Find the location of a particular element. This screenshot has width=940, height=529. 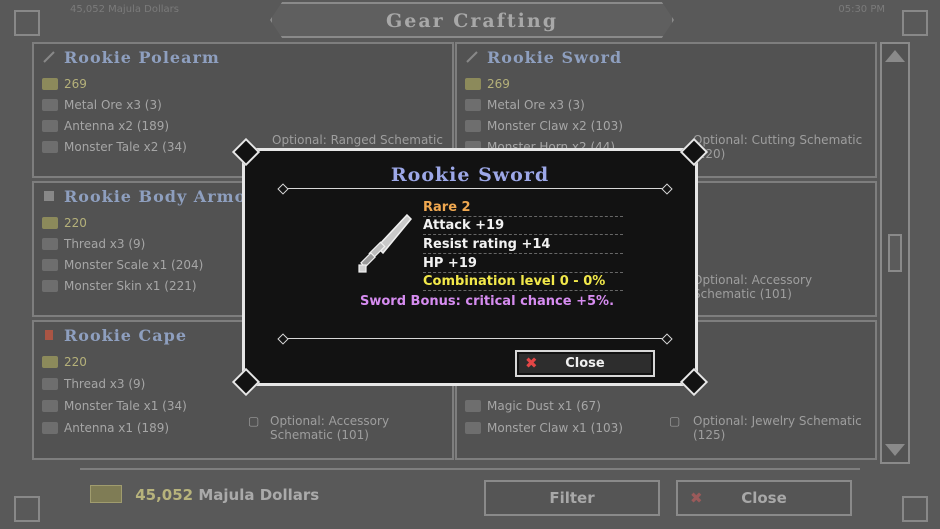

recipe-name: Rookie Polearm is located at coordinates (142, 57).